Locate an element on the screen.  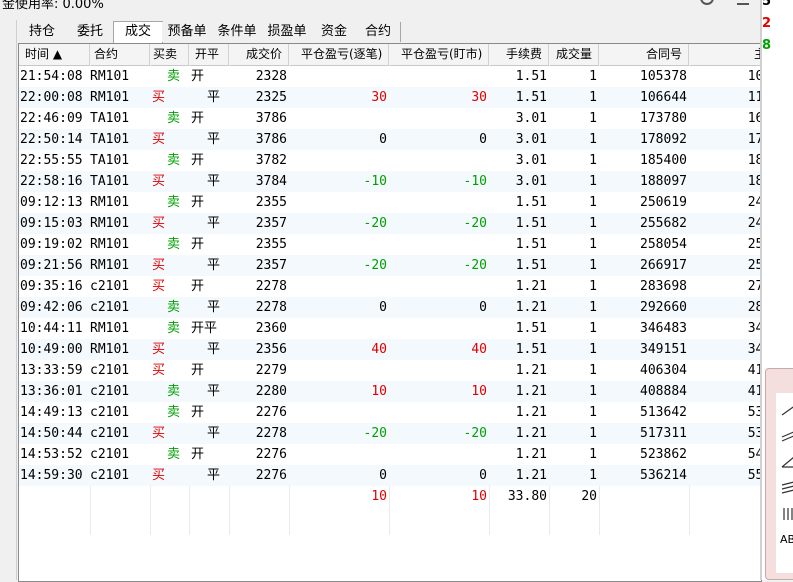
cell-price: 2278 is located at coordinates (271, 433).